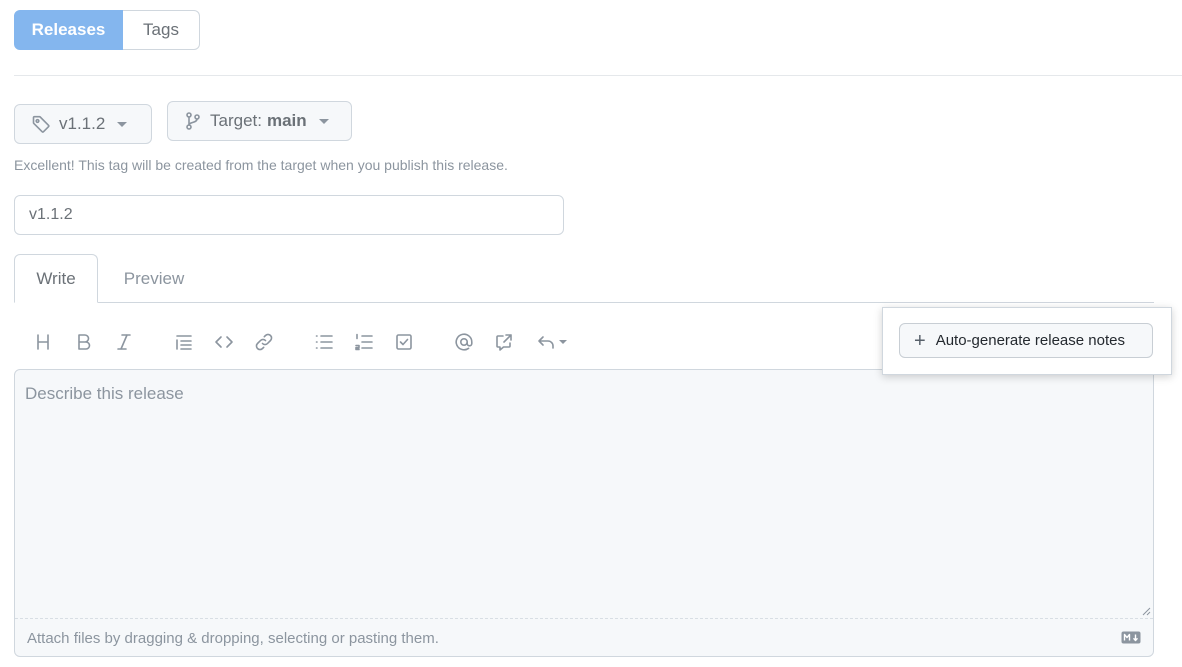 The height and width of the screenshot is (667, 1182). I want to click on release-title-input, so click(289, 215).